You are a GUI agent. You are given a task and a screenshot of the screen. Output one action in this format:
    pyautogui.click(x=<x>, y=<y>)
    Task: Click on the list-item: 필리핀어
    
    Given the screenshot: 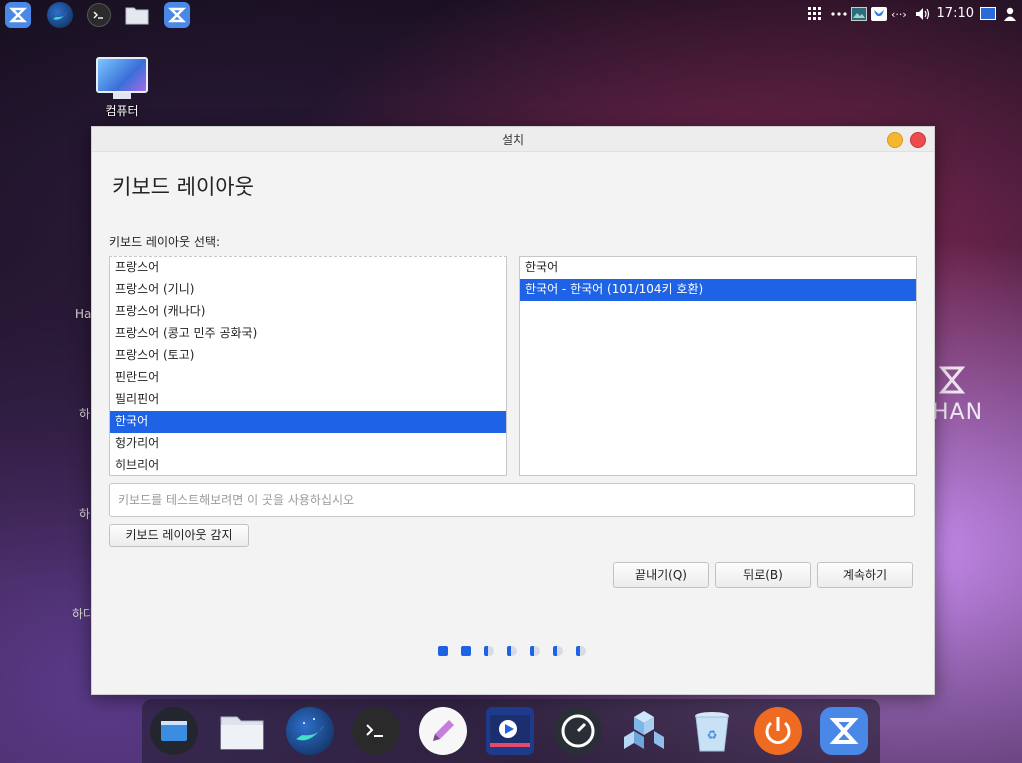 What is the action you would take?
    pyautogui.click(x=308, y=400)
    